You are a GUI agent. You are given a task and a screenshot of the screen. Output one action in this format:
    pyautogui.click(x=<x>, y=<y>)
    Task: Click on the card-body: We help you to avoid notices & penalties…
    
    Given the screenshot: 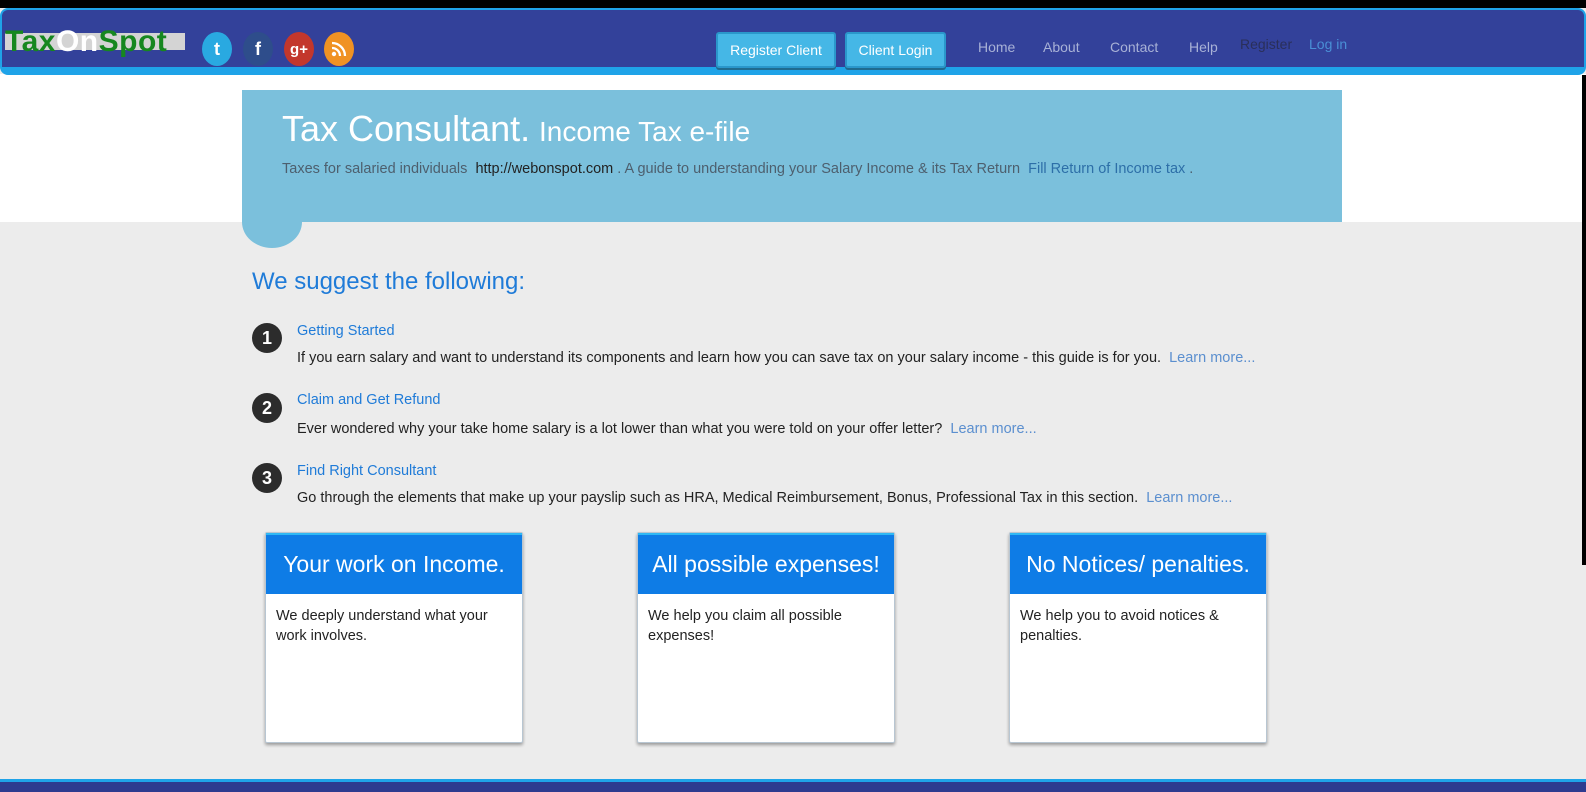 What is the action you would take?
    pyautogui.click(x=1119, y=626)
    